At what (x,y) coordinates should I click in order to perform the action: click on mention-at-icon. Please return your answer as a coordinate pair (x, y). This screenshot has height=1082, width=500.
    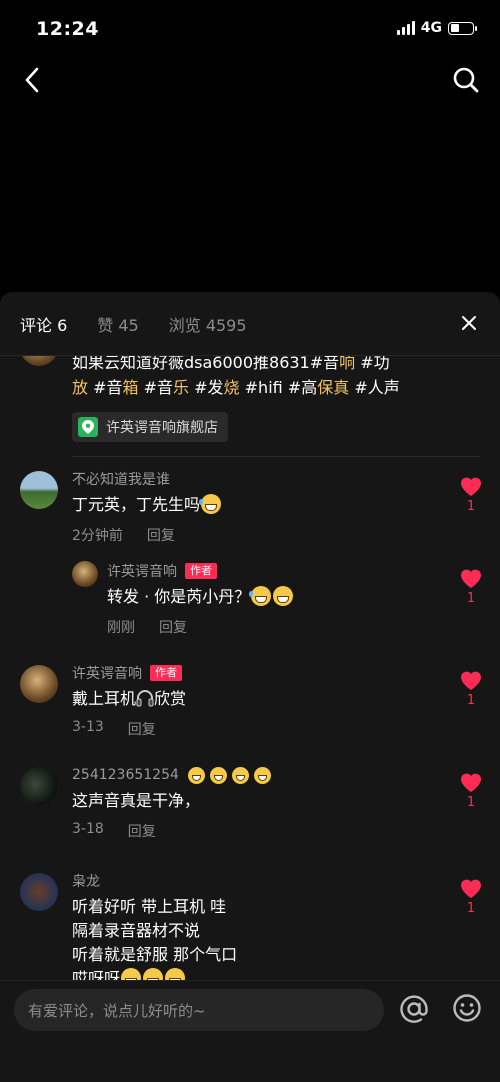
    Looking at the image, I should click on (414, 1009).